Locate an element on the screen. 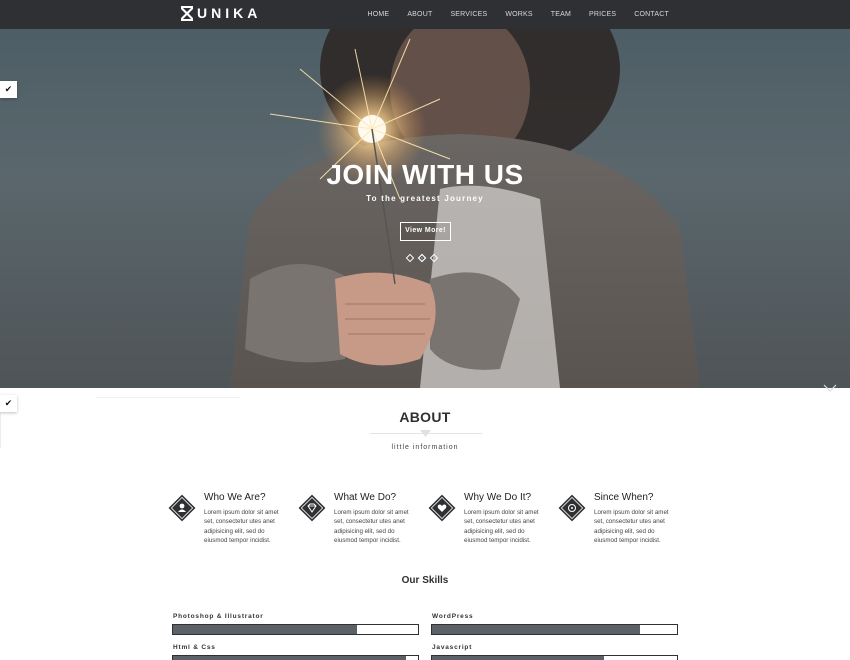  about-subtitle: little information is located at coordinates (425, 447).